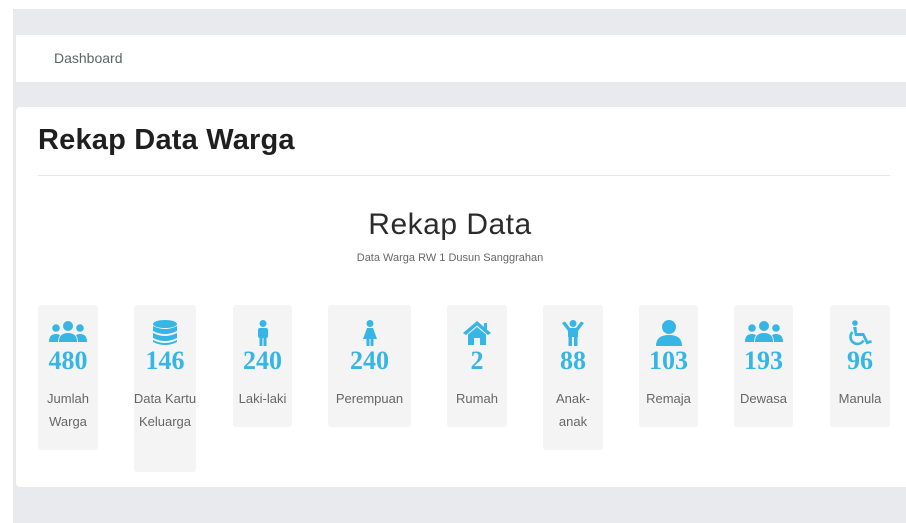  What do you see at coordinates (573, 333) in the screenshot?
I see `child-icon` at bounding box center [573, 333].